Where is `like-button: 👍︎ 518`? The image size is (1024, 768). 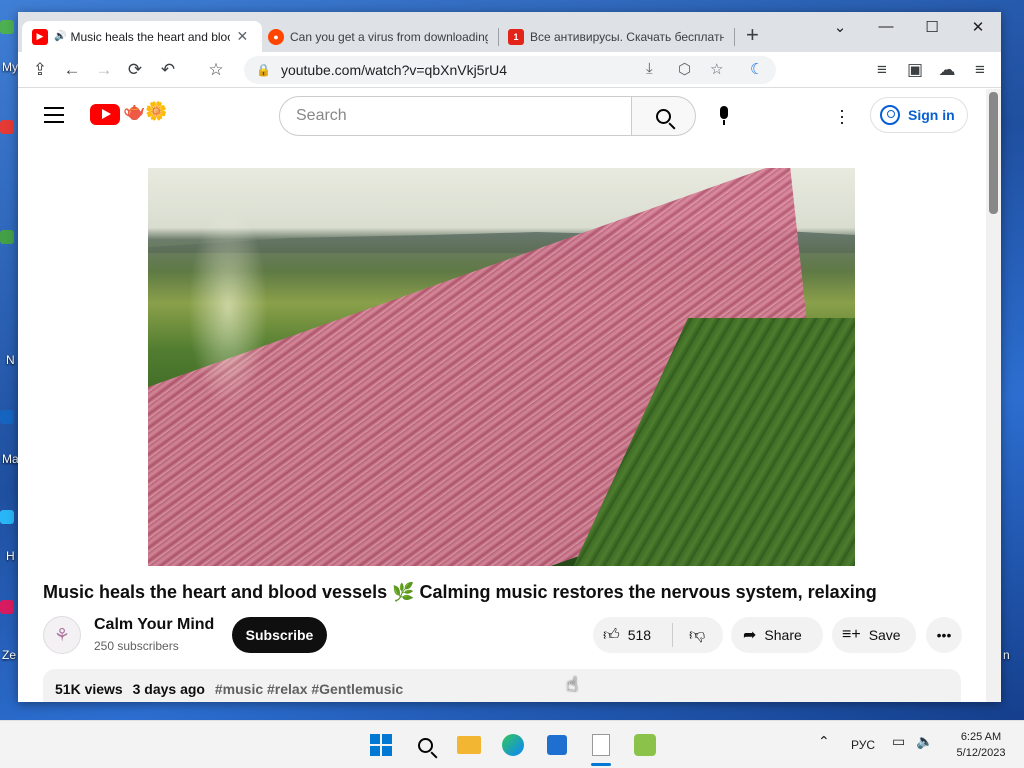 like-button: 👍︎ 518 is located at coordinates (633, 635).